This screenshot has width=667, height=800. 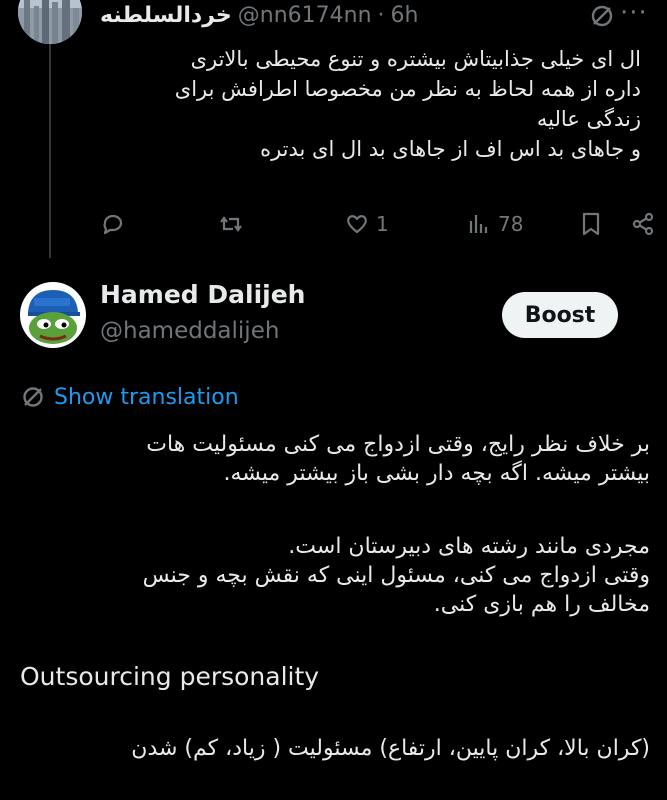 What do you see at coordinates (170, 676) in the screenshot?
I see `tweet-text-latin: Outsourcing personality` at bounding box center [170, 676].